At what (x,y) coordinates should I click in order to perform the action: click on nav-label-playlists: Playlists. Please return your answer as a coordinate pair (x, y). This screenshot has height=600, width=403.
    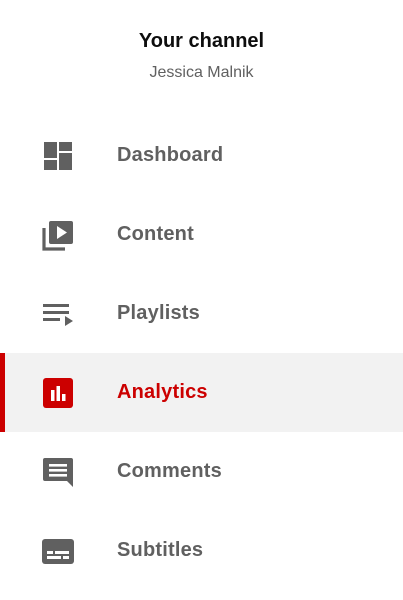
    Looking at the image, I should click on (158, 313).